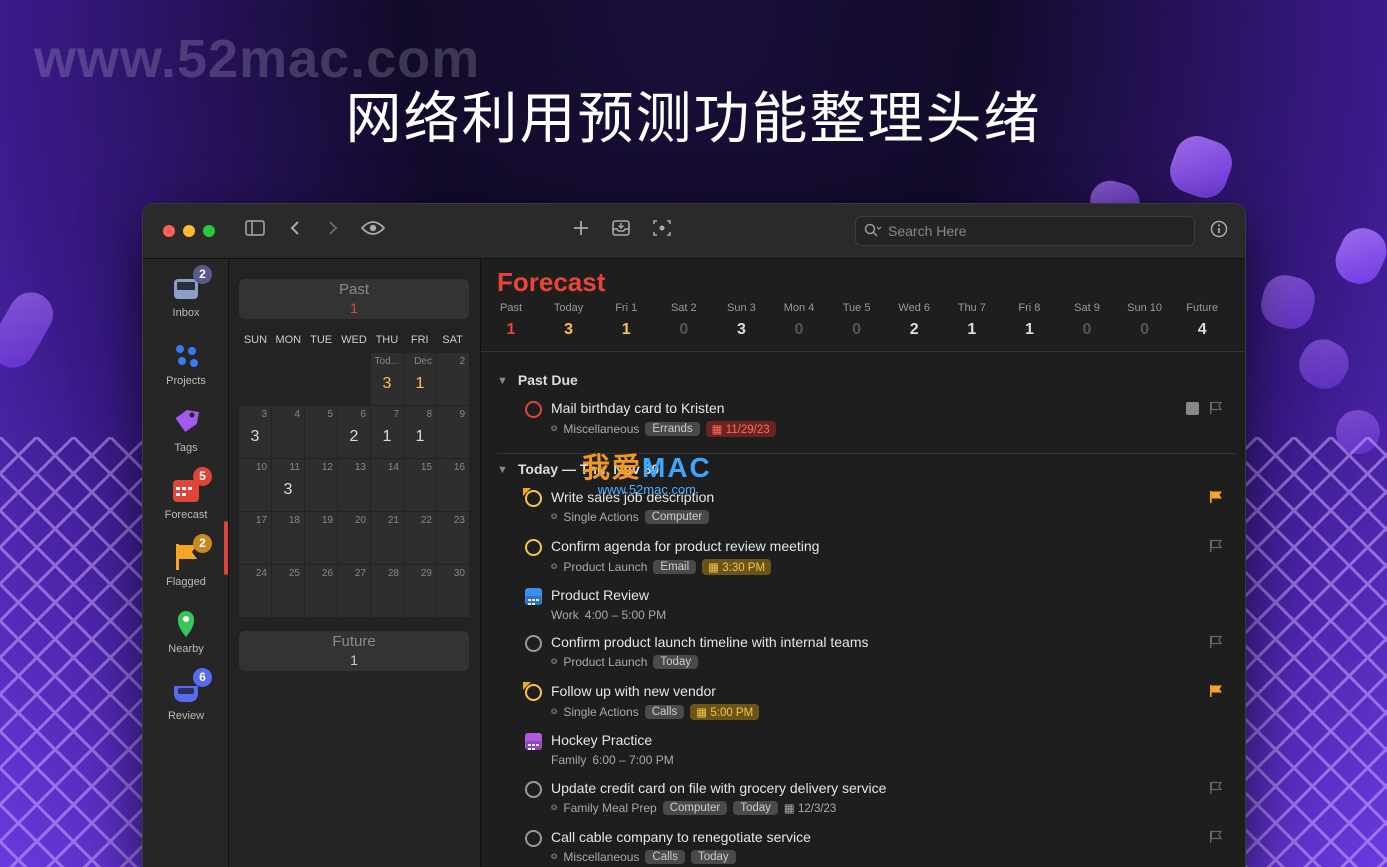 This screenshot has width=1387, height=867. Describe the element at coordinates (186, 631) in the screenshot. I see `sidebar-item-nearby: Nearby` at that location.